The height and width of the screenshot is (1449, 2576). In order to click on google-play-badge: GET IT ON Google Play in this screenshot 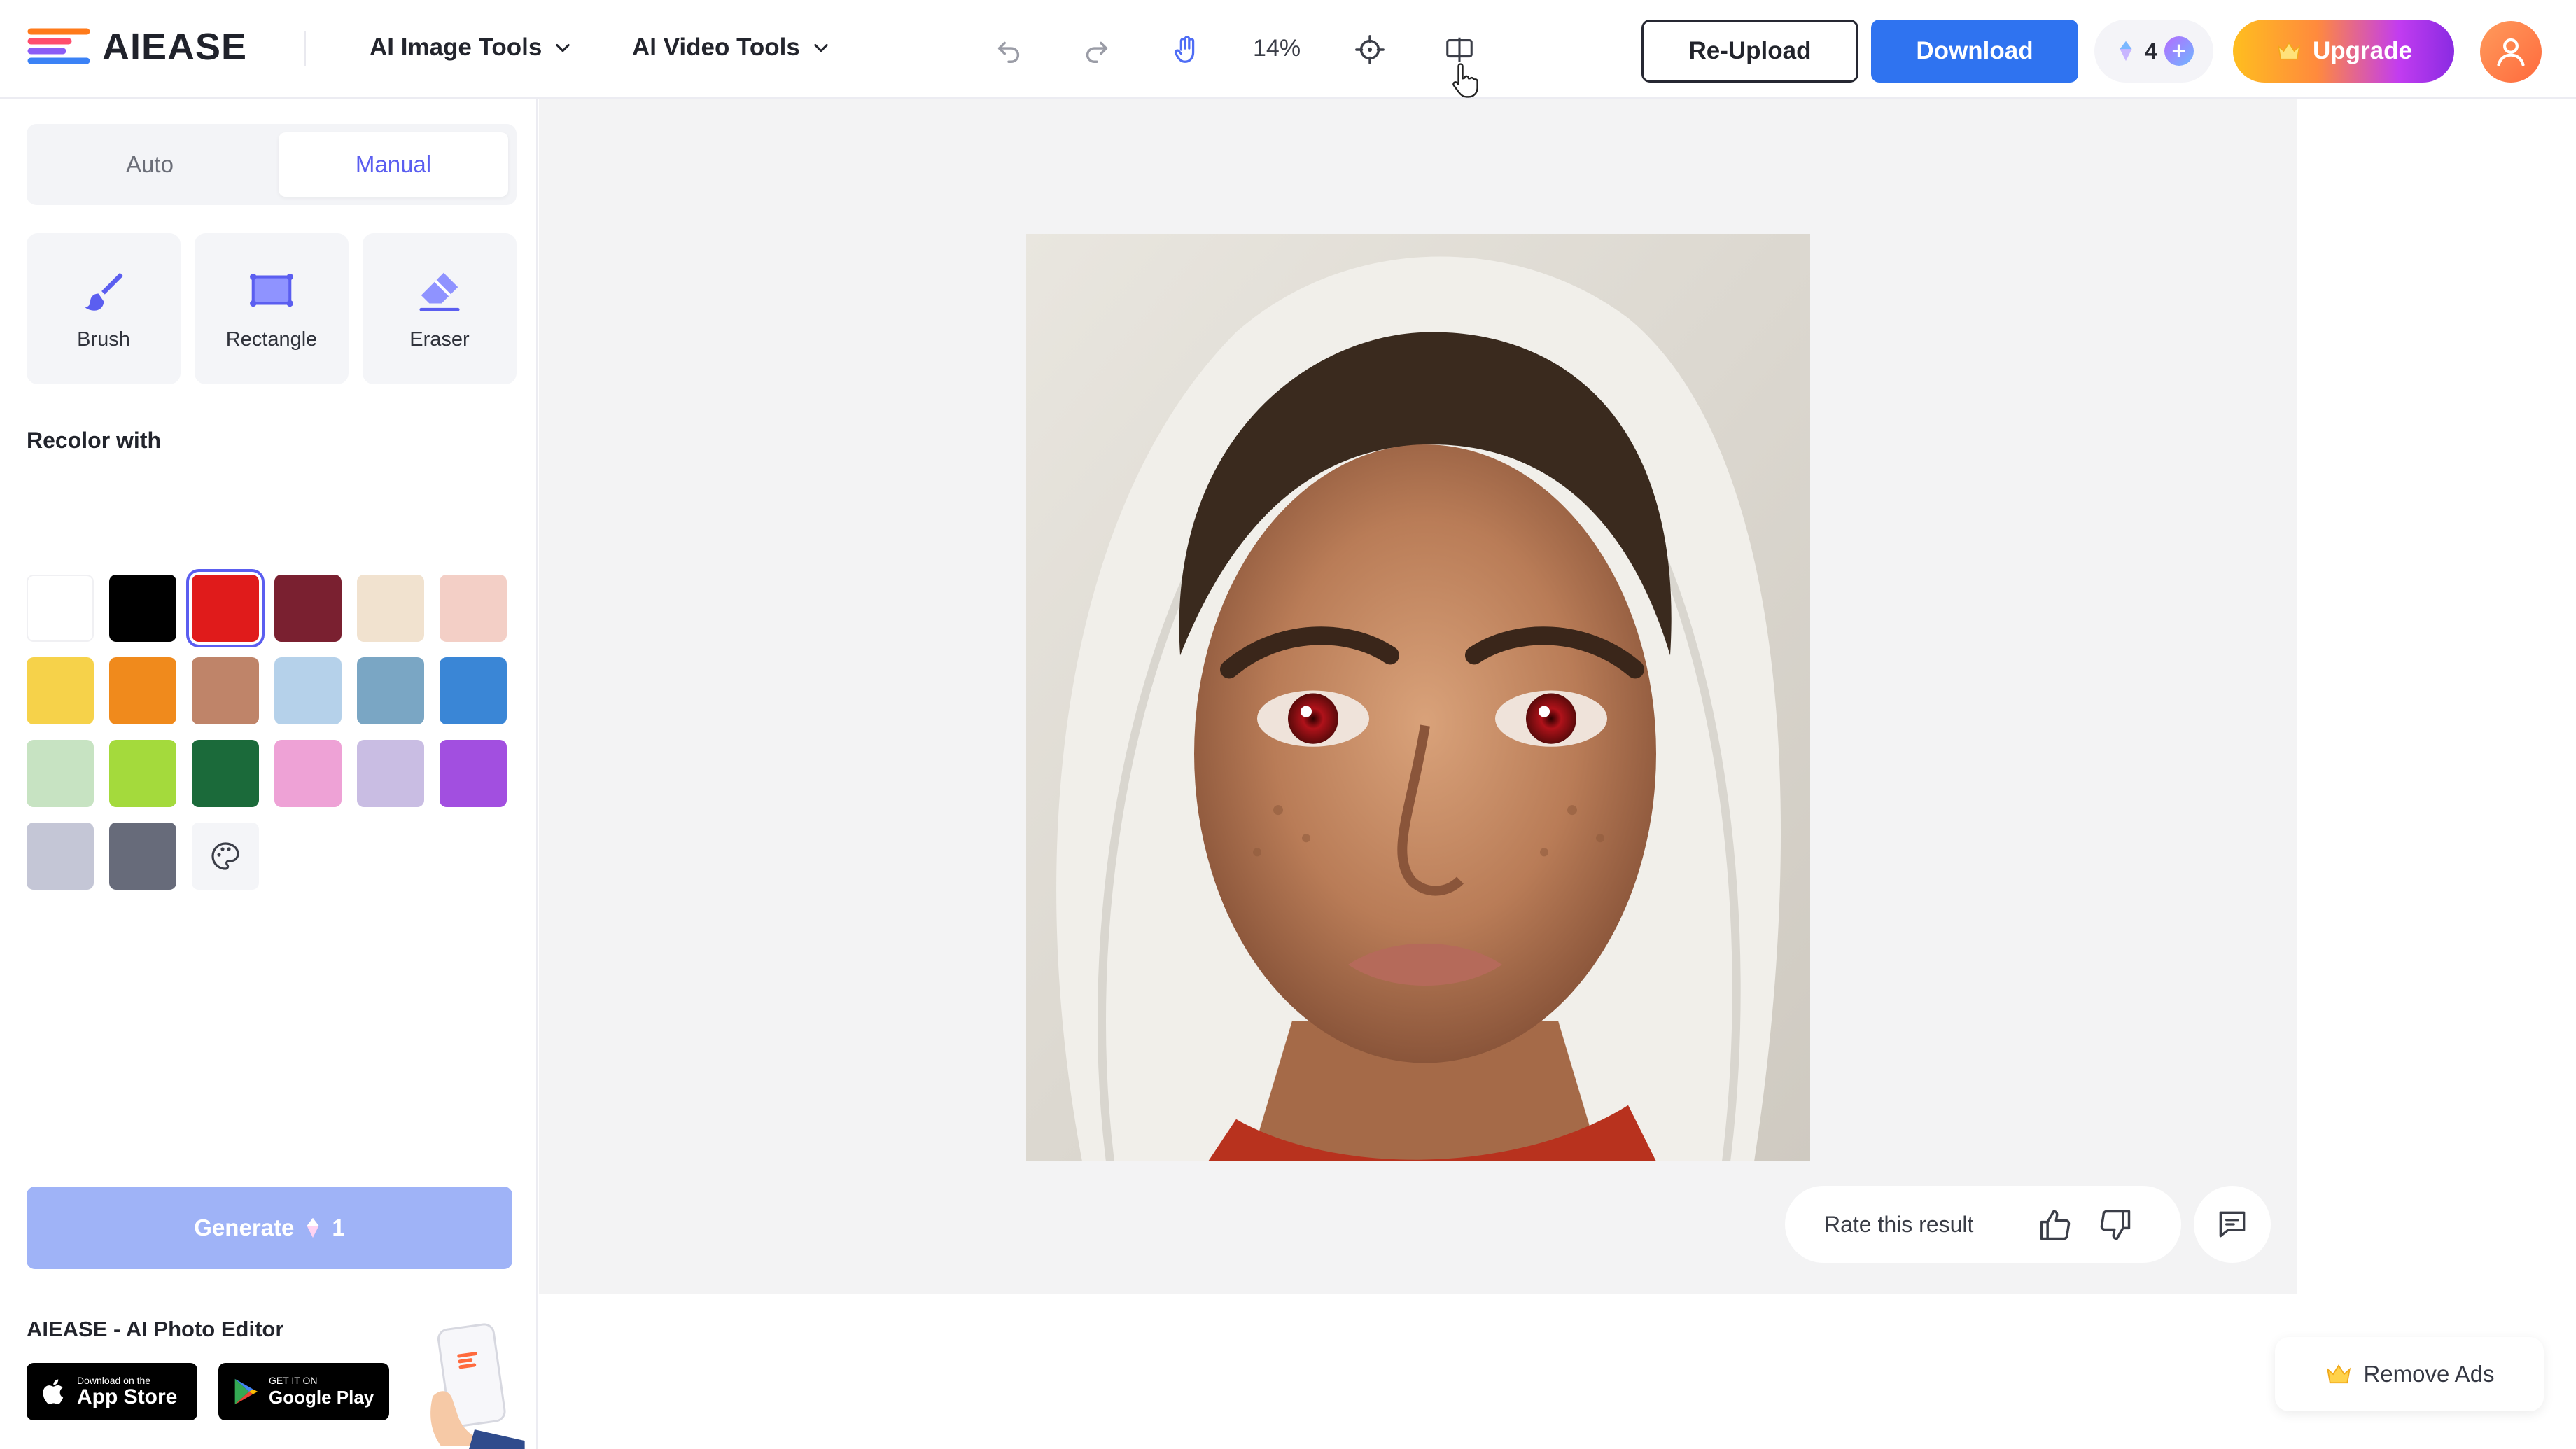, I will do `click(303, 1391)`.